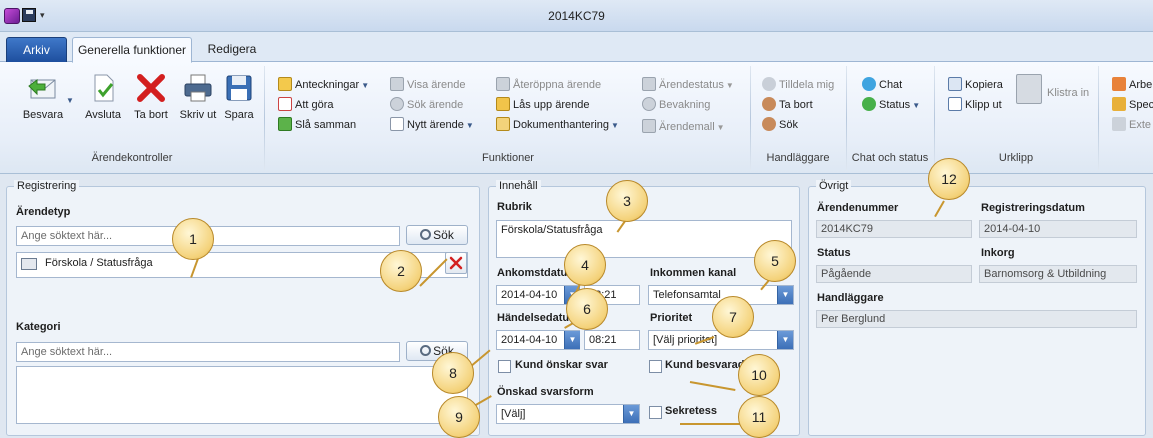 This screenshot has width=1153, height=438. I want to click on ankomst-date: 2014-04-10, so click(529, 295).